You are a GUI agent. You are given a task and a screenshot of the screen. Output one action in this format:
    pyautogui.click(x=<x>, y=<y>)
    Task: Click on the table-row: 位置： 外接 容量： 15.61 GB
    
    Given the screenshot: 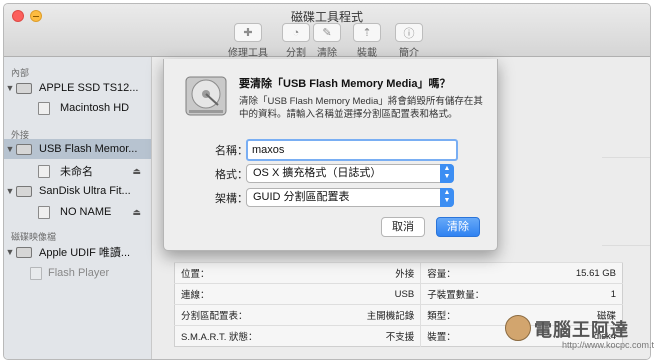 What is the action you would take?
    pyautogui.click(x=398, y=273)
    